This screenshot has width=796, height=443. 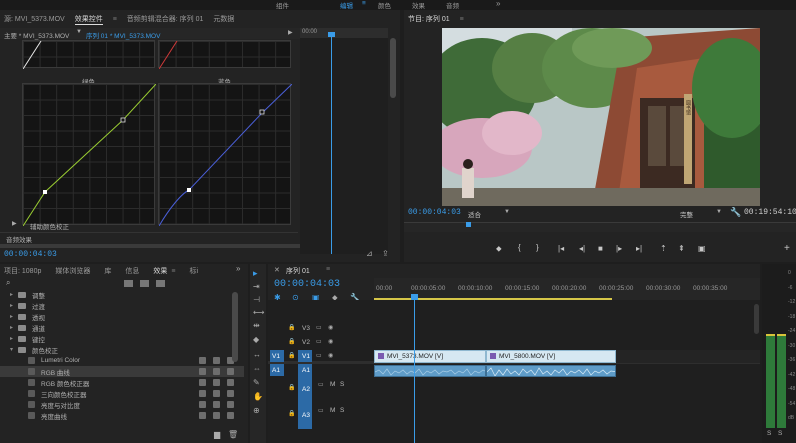 What do you see at coordinates (418, 5) in the screenshot?
I see `menu-item-effects: 效果` at bounding box center [418, 5].